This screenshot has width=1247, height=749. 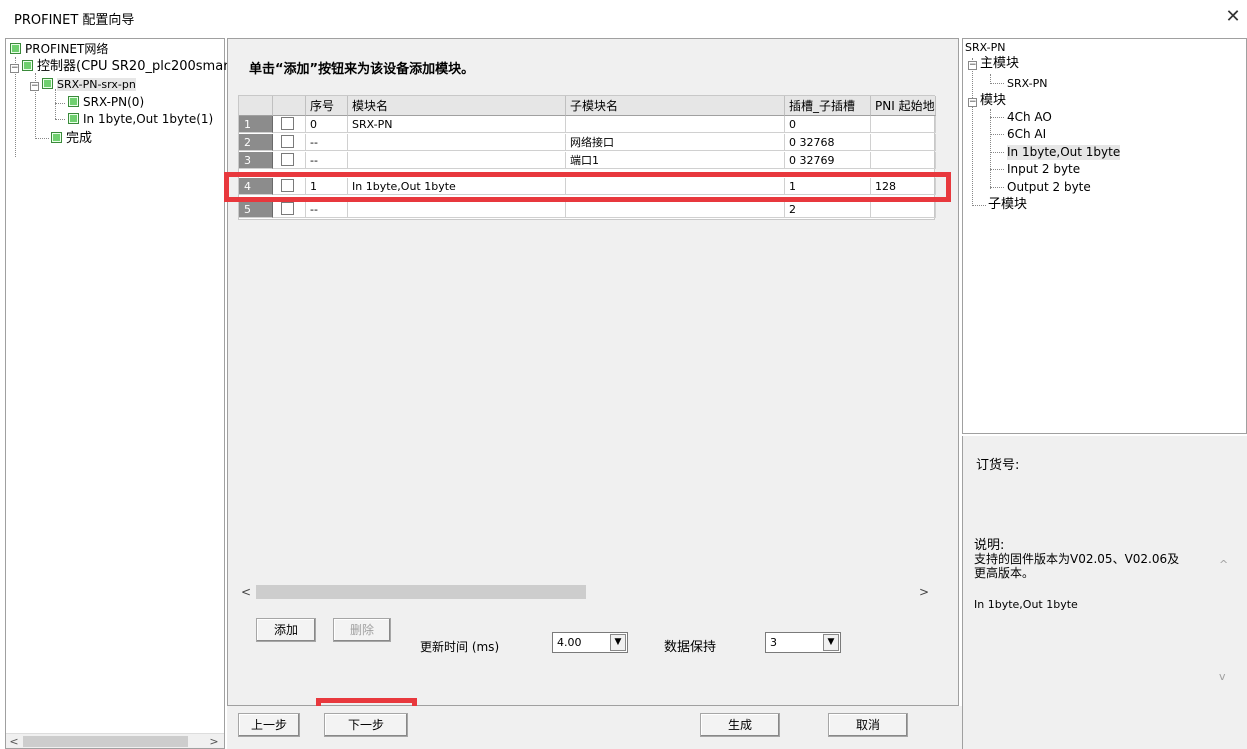 I want to click on close-icon: ✕, so click(x=1233, y=17).